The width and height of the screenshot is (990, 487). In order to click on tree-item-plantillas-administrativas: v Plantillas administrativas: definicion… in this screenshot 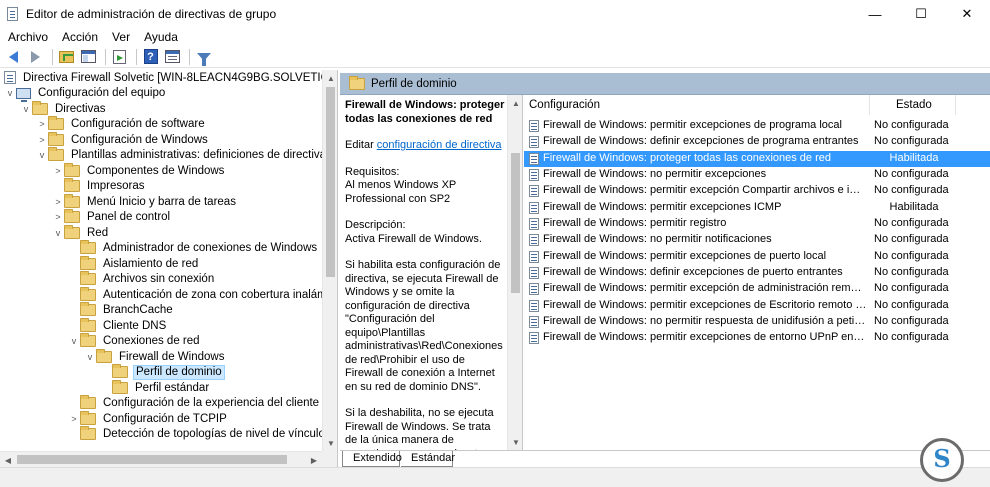, I will do `click(161, 155)`.